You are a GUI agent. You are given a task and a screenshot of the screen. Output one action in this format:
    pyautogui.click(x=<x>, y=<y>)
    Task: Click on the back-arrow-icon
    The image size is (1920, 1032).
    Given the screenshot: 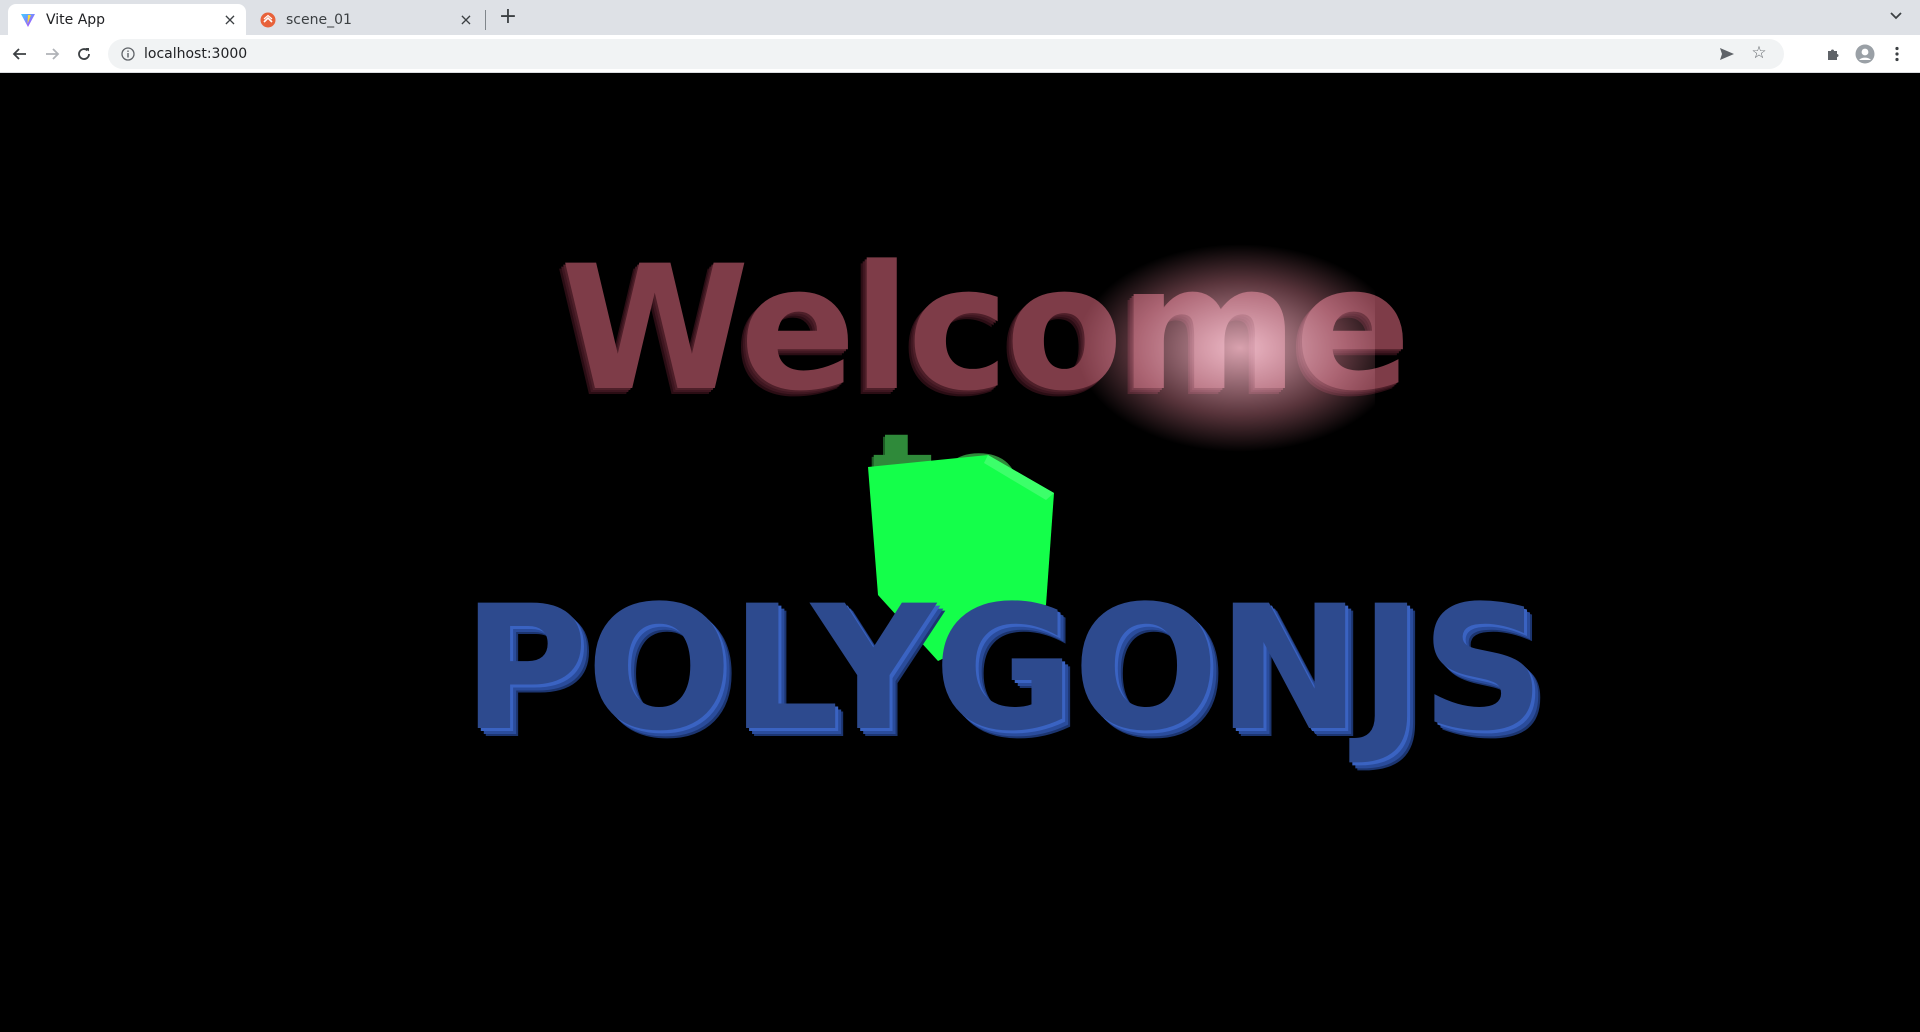 What is the action you would take?
    pyautogui.click(x=20, y=54)
    